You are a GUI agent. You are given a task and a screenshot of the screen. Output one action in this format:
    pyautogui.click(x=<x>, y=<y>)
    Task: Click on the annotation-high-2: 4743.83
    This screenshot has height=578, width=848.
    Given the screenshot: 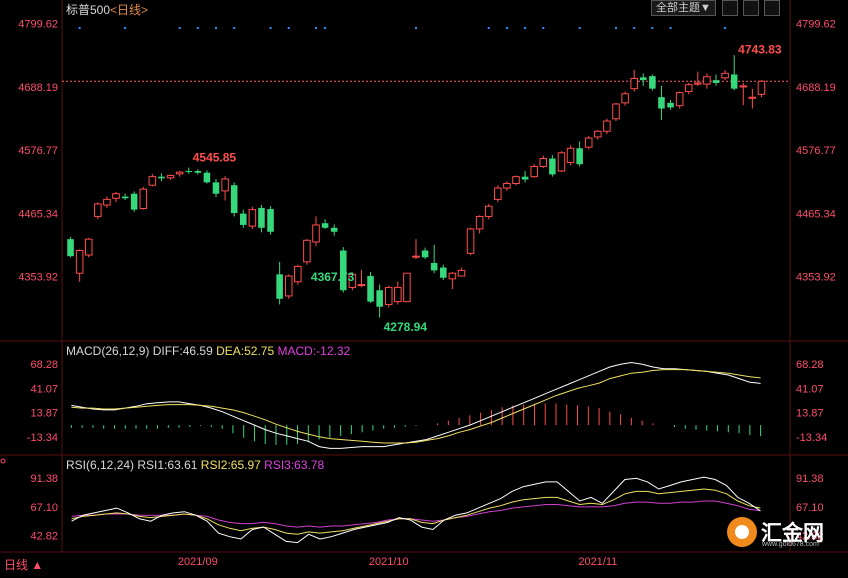 What is the action you would take?
    pyautogui.click(x=760, y=49)
    